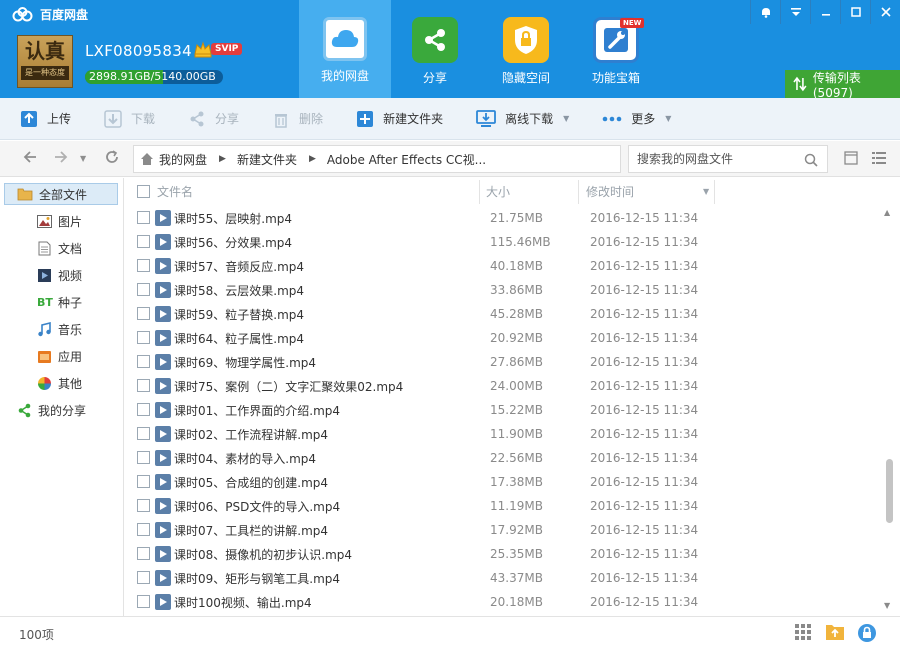 This screenshot has width=900, height=650. Describe the element at coordinates (505, 602) in the screenshot. I see `file-row: 课时100视频、输出.mp4 20.18MB 2016-12-15 11:34` at that location.